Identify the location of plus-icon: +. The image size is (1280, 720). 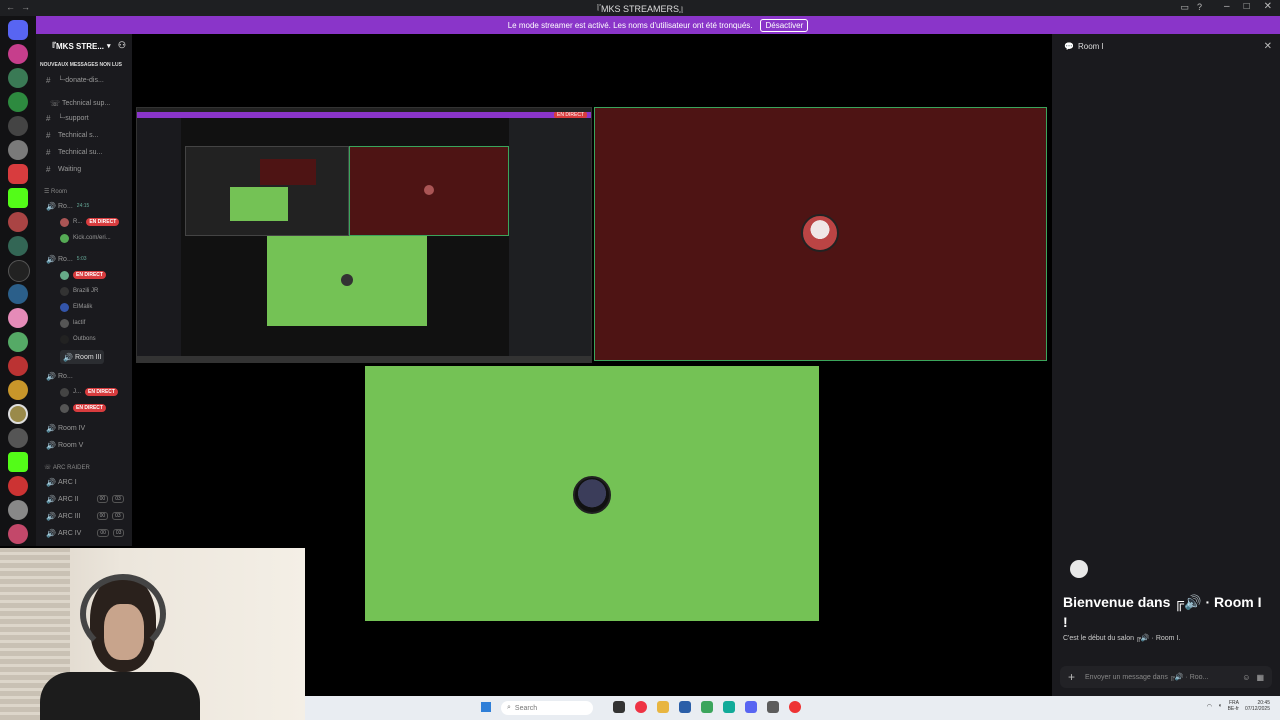
(1071, 677).